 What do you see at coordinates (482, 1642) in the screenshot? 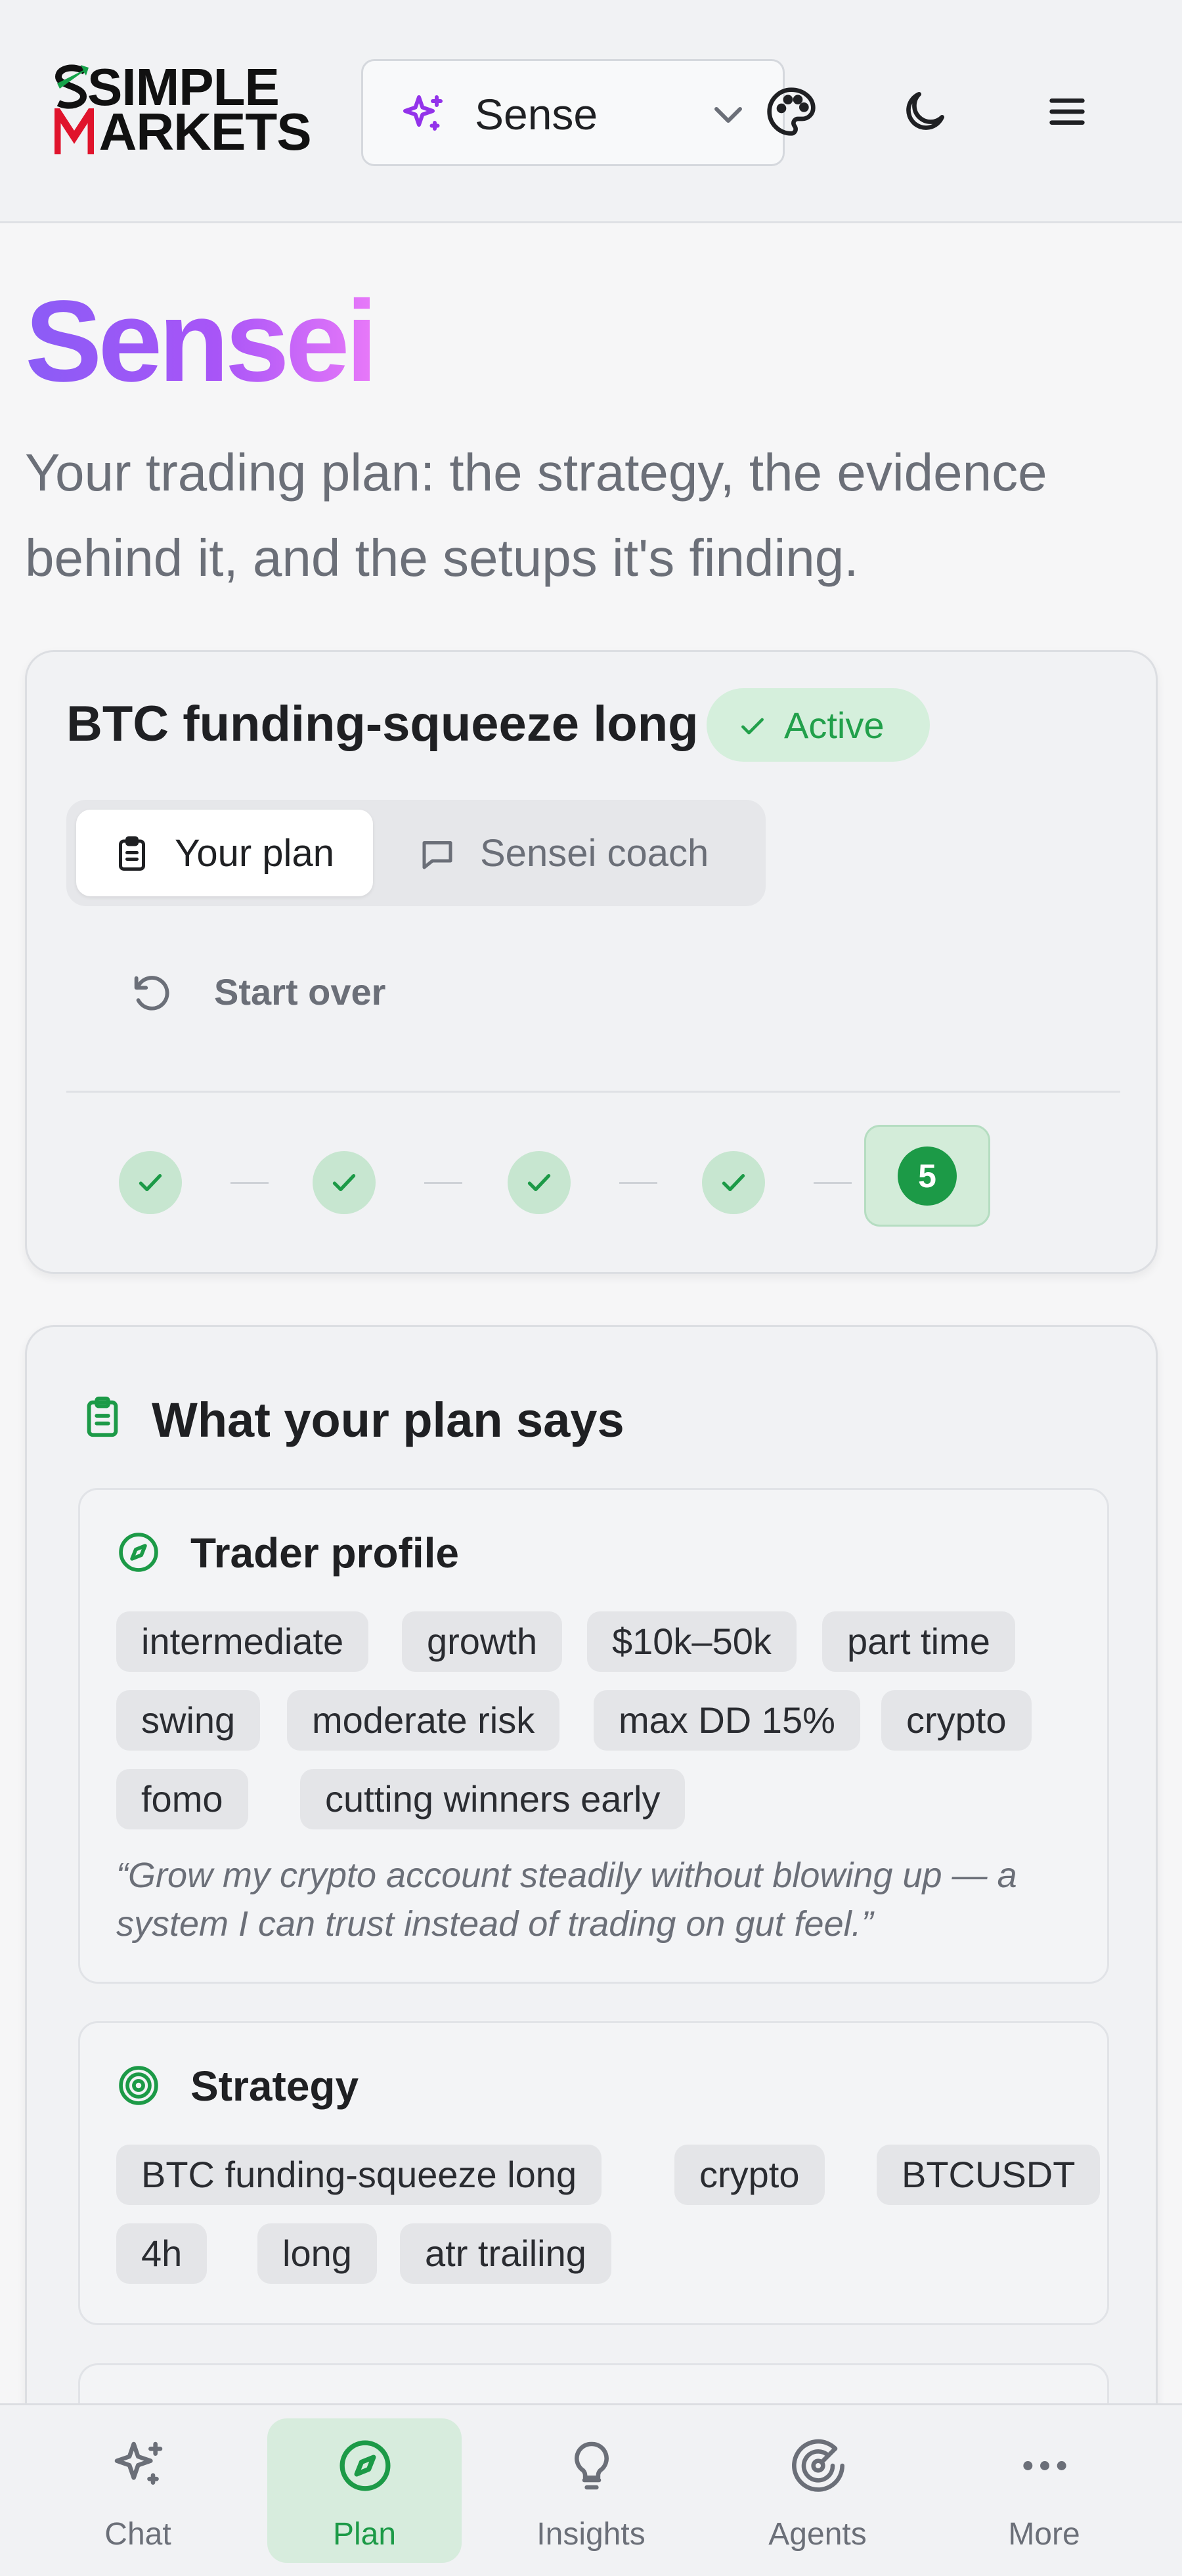
I see `profile-tag: growth` at bounding box center [482, 1642].